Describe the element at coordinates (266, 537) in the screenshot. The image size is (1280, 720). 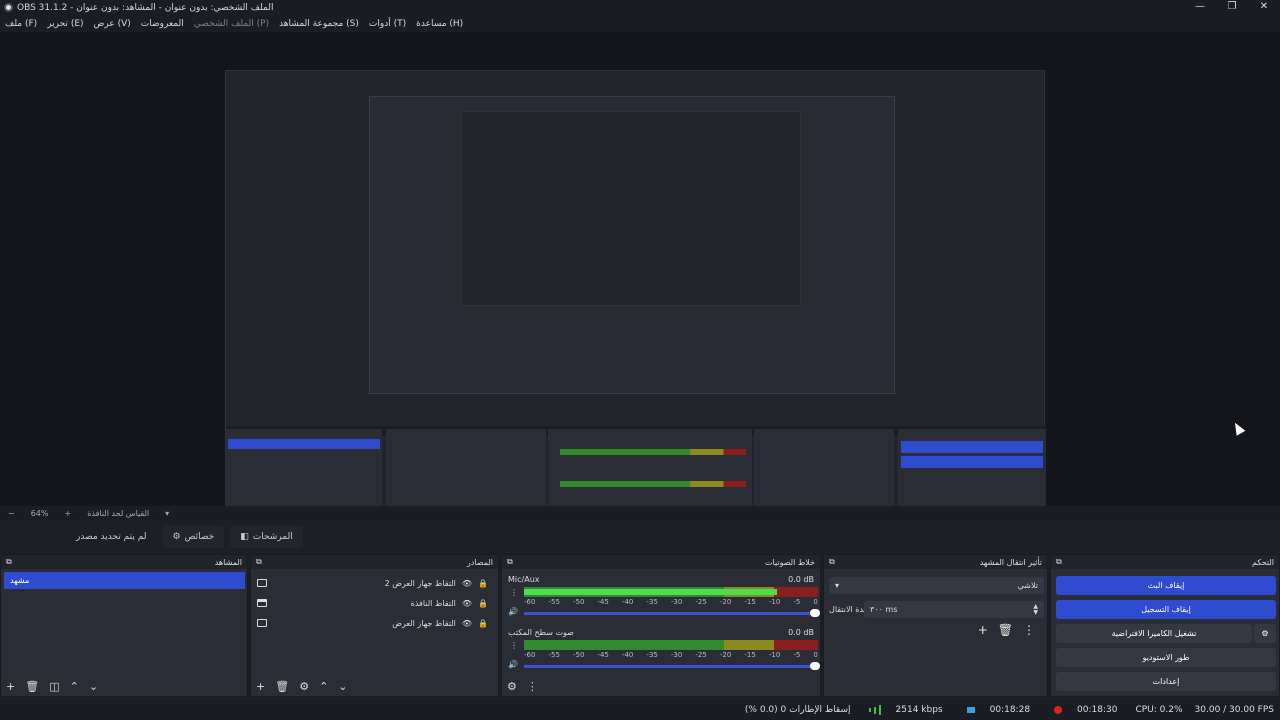
I see `filters-button: ◧ المرشحات` at that location.